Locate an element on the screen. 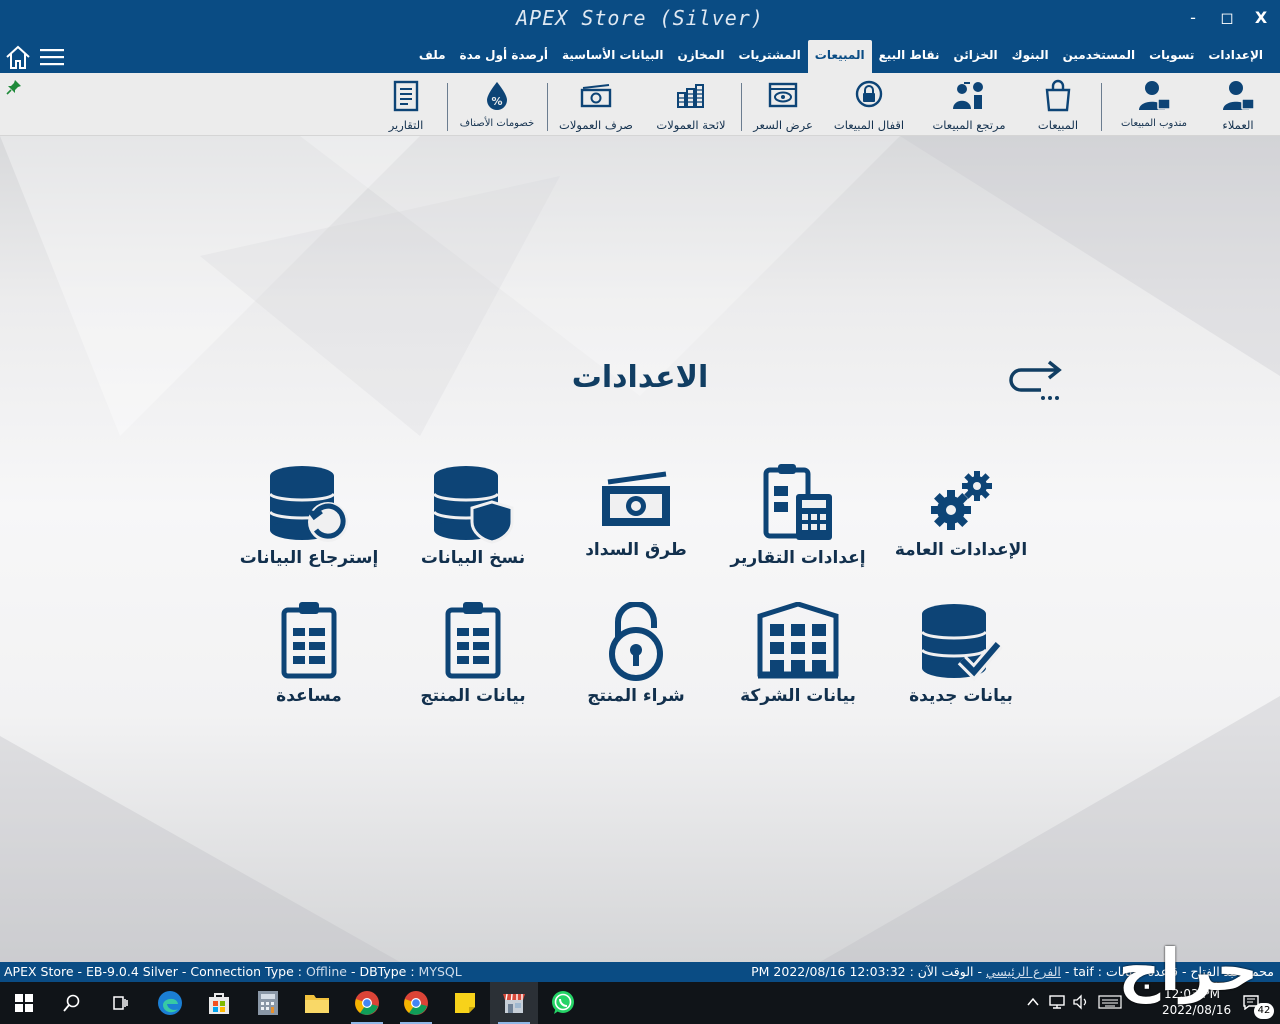  maximize-button: ◻ is located at coordinates (1227, 17).